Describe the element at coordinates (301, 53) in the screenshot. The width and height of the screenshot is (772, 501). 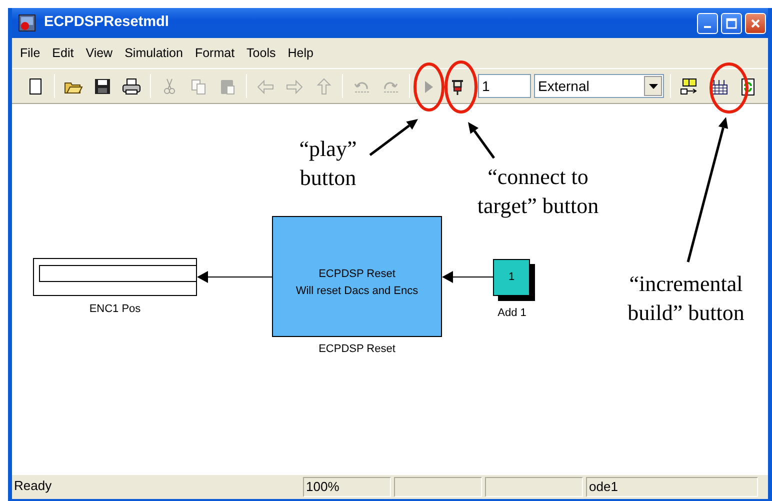
I see `menu-item: Help` at that location.